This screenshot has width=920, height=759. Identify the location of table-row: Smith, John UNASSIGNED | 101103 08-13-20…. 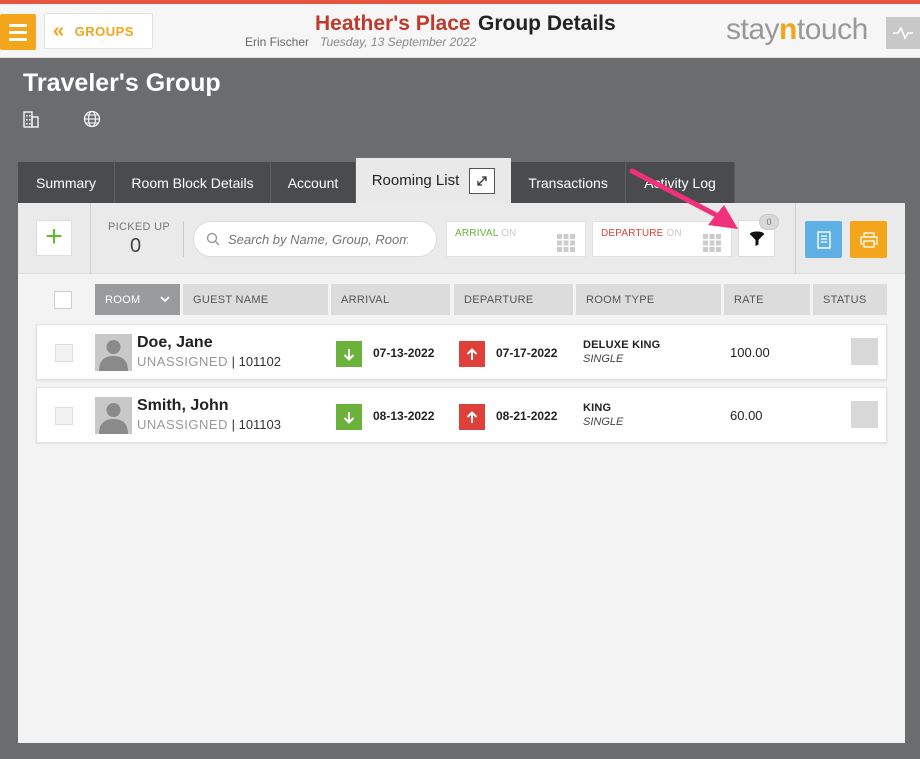
(461, 415).